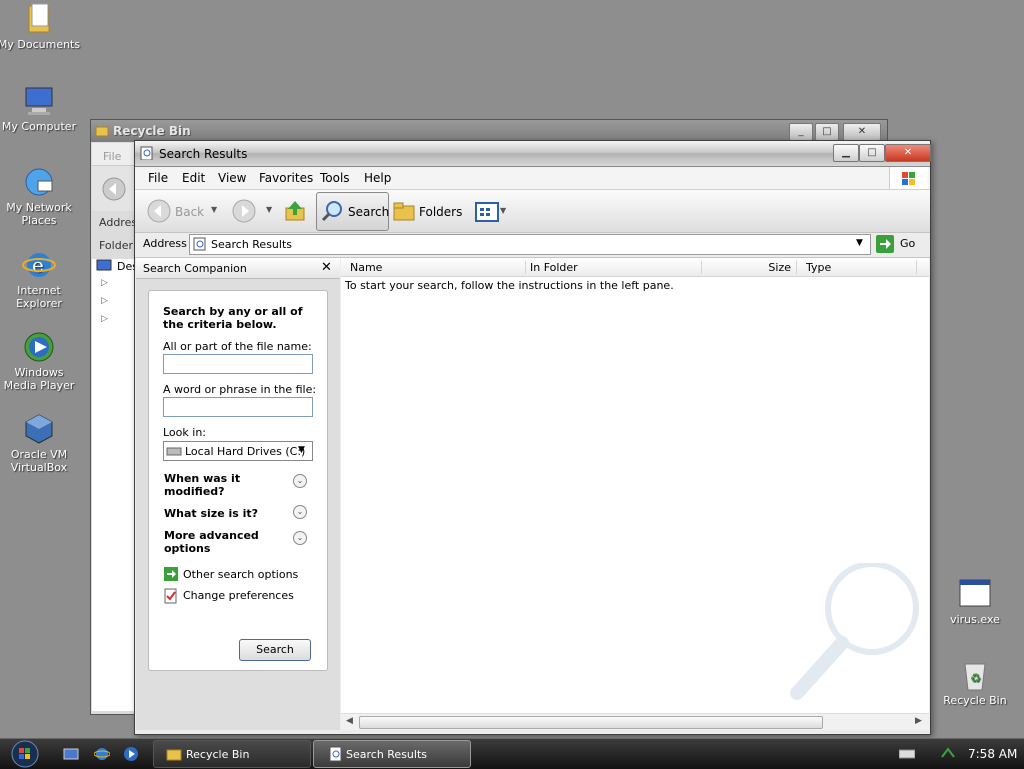 The image size is (1024, 769). What do you see at coordinates (238, 268) in the screenshot?
I see `search-companion-header: Search Companion ✕` at bounding box center [238, 268].